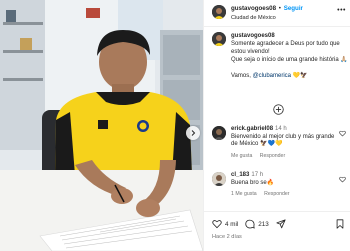 Image resolution: width=350 pixels, height=251 pixels. I want to click on chevron-right-icon, so click(193, 133).